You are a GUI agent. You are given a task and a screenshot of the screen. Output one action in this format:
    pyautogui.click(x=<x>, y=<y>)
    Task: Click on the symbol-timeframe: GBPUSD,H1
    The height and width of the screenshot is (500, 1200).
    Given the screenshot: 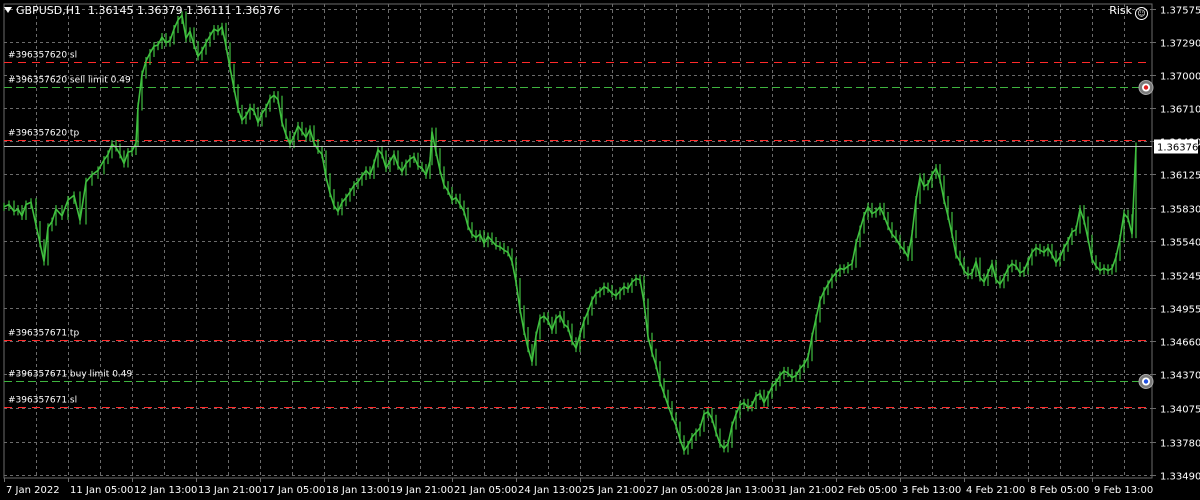 What is the action you would take?
    pyautogui.click(x=48, y=10)
    